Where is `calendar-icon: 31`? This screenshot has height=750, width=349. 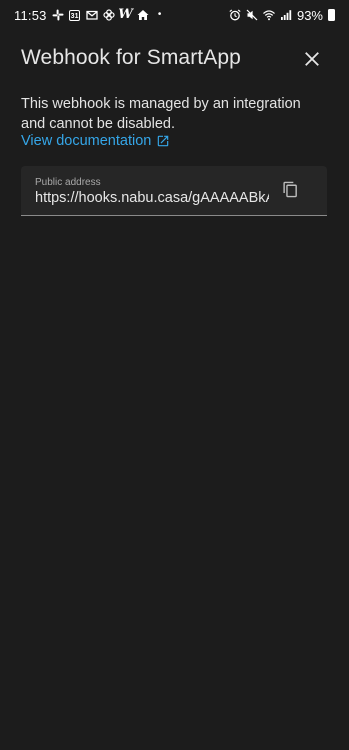 calendar-icon: 31 is located at coordinates (75, 15).